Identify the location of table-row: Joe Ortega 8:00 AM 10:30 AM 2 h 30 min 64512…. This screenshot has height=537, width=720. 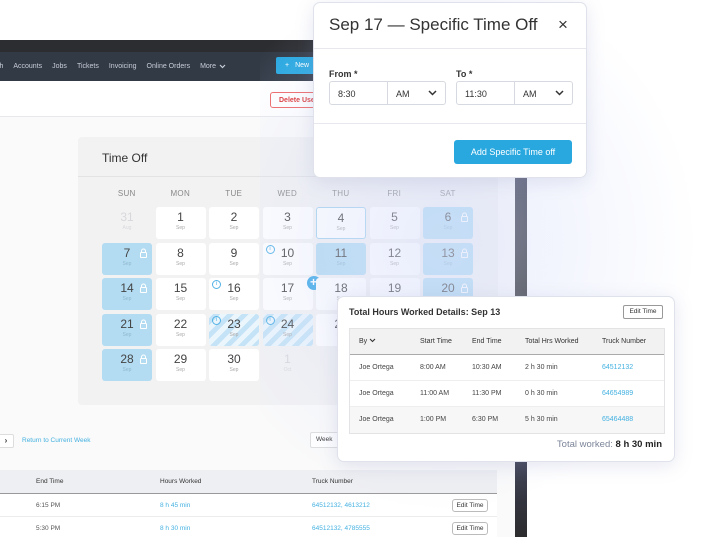
(507, 368).